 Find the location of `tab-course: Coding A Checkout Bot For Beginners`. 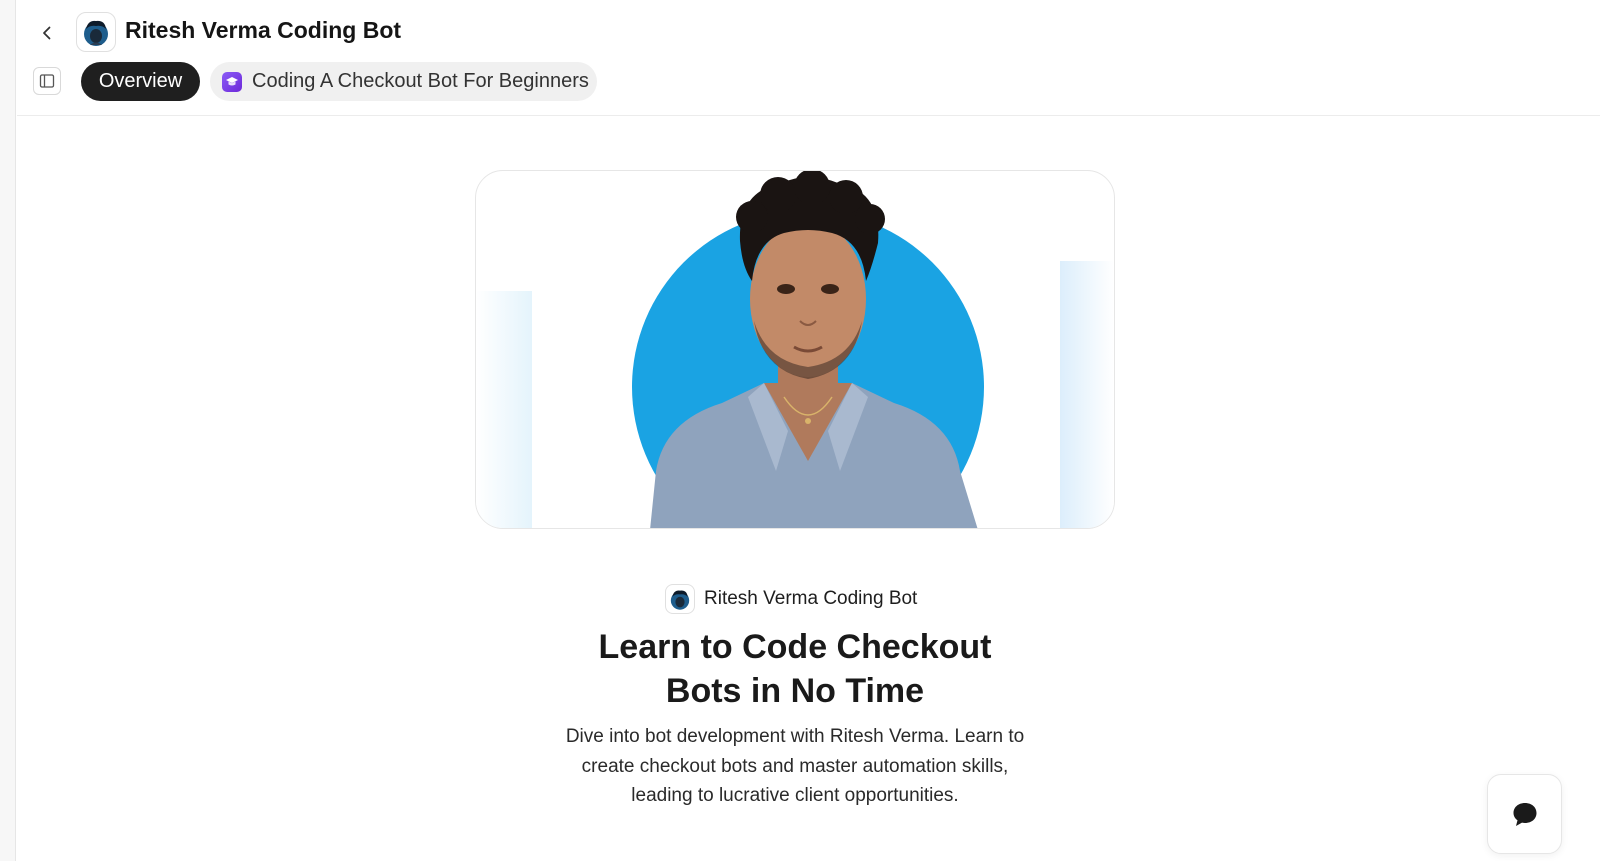

tab-course: Coding A Checkout Bot For Beginners is located at coordinates (403, 81).